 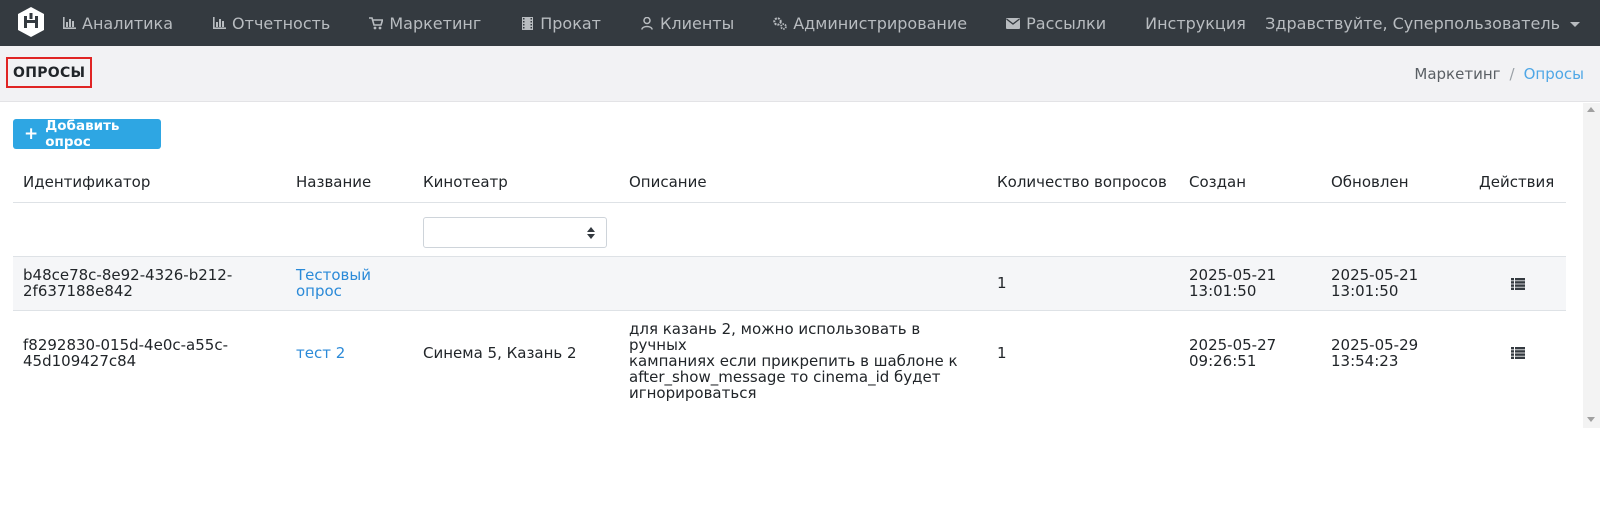 What do you see at coordinates (31, 22) in the screenshot?
I see `logo-icon` at bounding box center [31, 22].